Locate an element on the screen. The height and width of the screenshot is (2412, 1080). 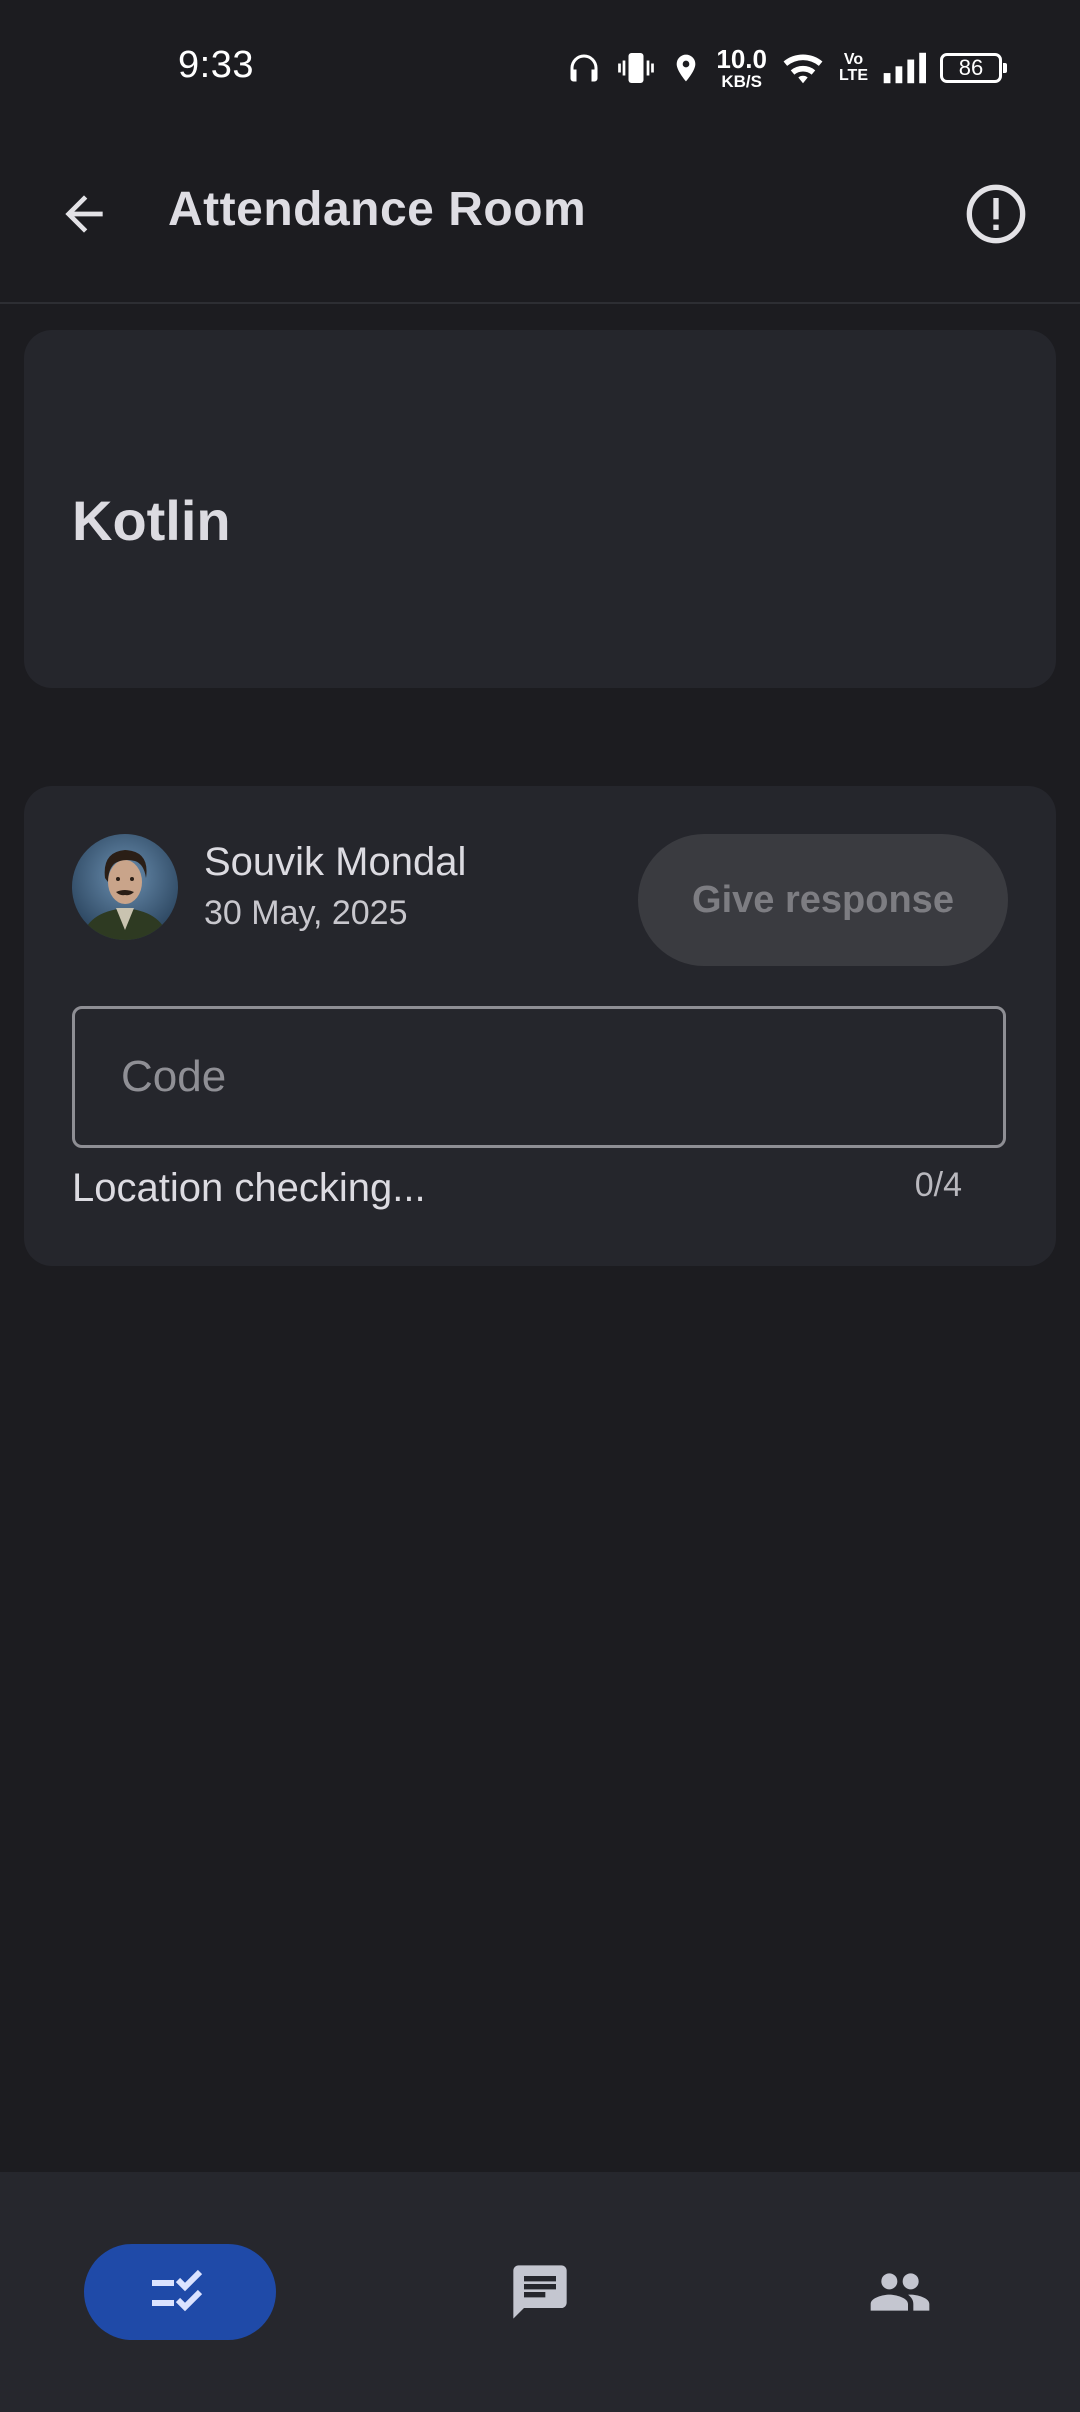
code-field is located at coordinates (539, 1077).